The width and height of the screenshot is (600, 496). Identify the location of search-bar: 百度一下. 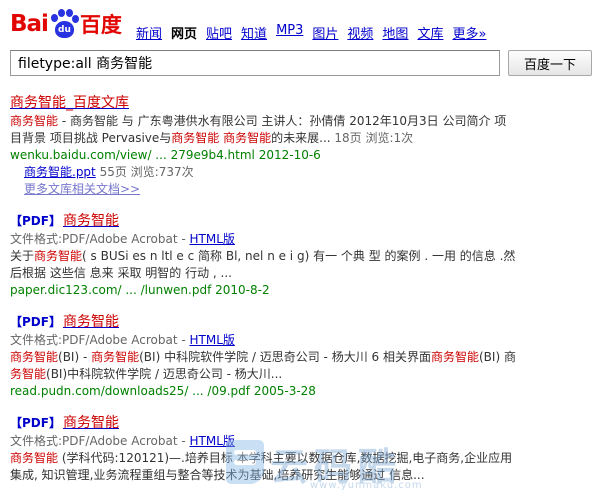
(301, 63).